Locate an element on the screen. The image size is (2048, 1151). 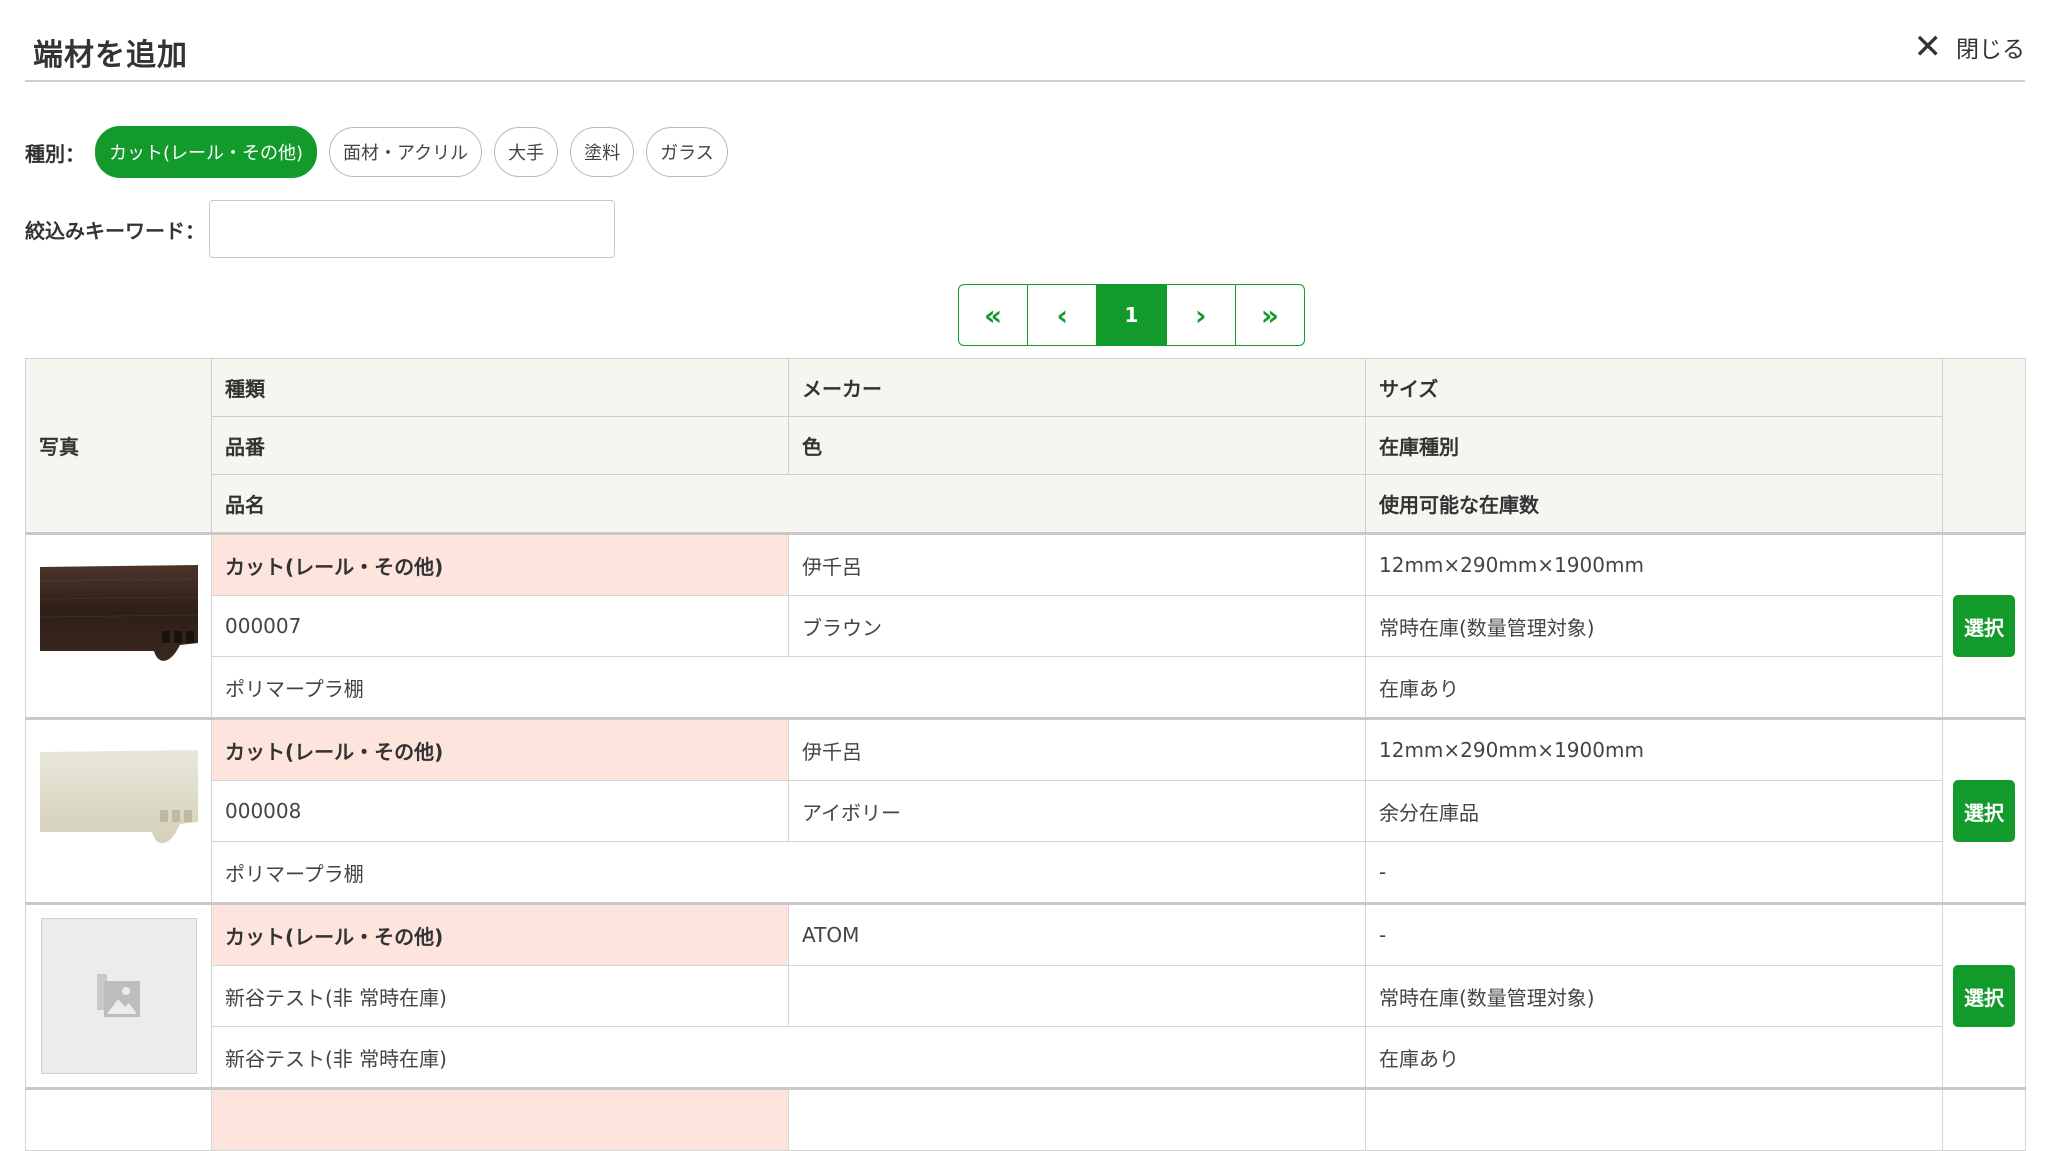
cell-size: - is located at coordinates (1654, 934).